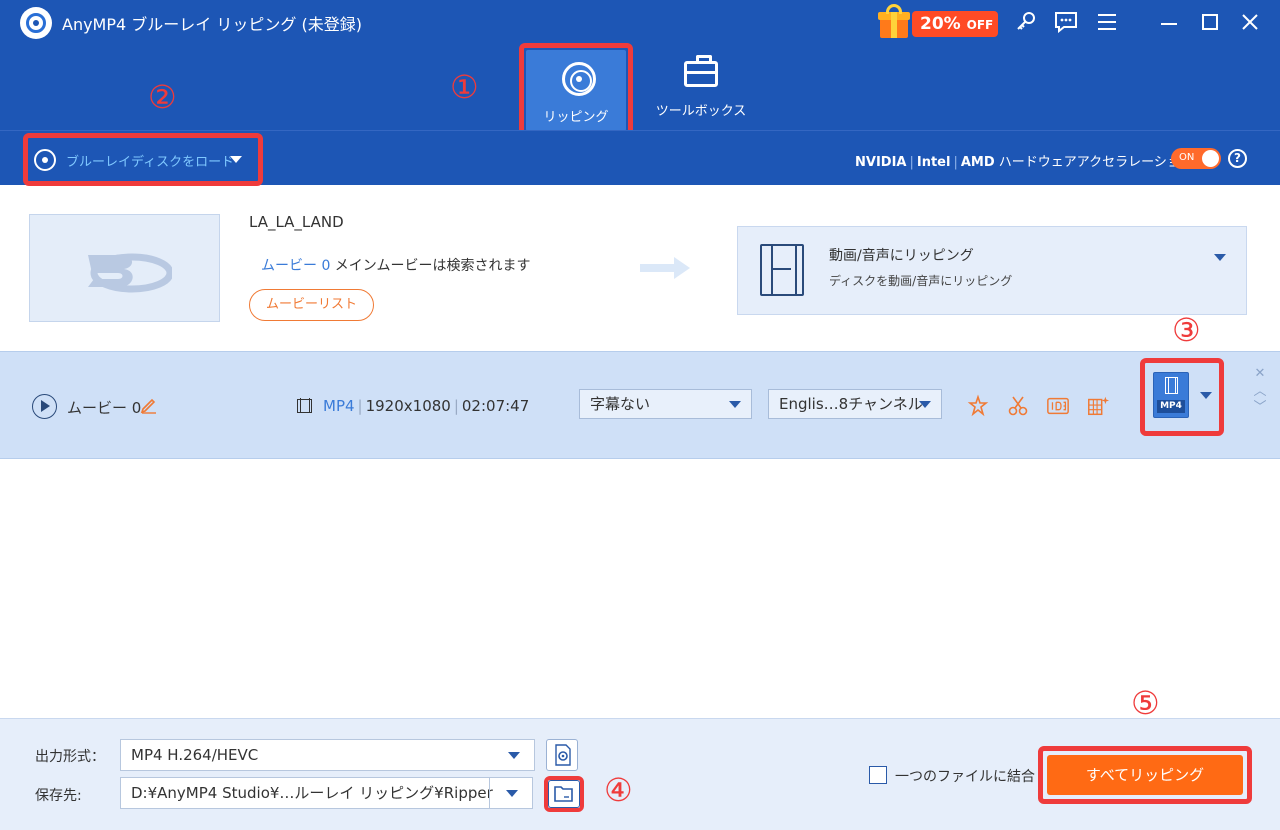 The width and height of the screenshot is (1280, 830). What do you see at coordinates (878, 775) in the screenshot?
I see `merge-checkbox` at bounding box center [878, 775].